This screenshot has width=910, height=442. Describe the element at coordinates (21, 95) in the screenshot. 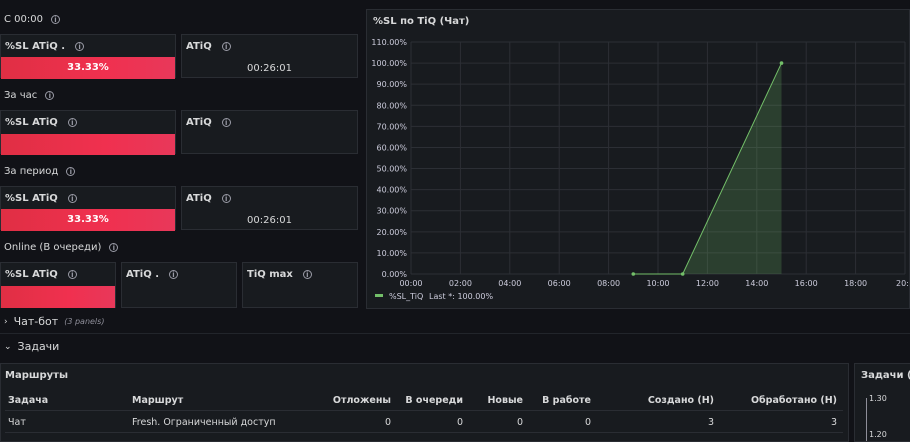

I see `section-hour-label: За час` at that location.